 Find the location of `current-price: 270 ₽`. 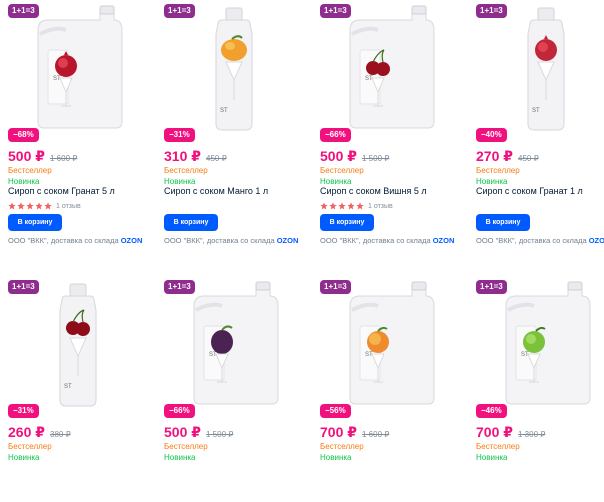

current-price: 270 ₽ is located at coordinates (494, 156).